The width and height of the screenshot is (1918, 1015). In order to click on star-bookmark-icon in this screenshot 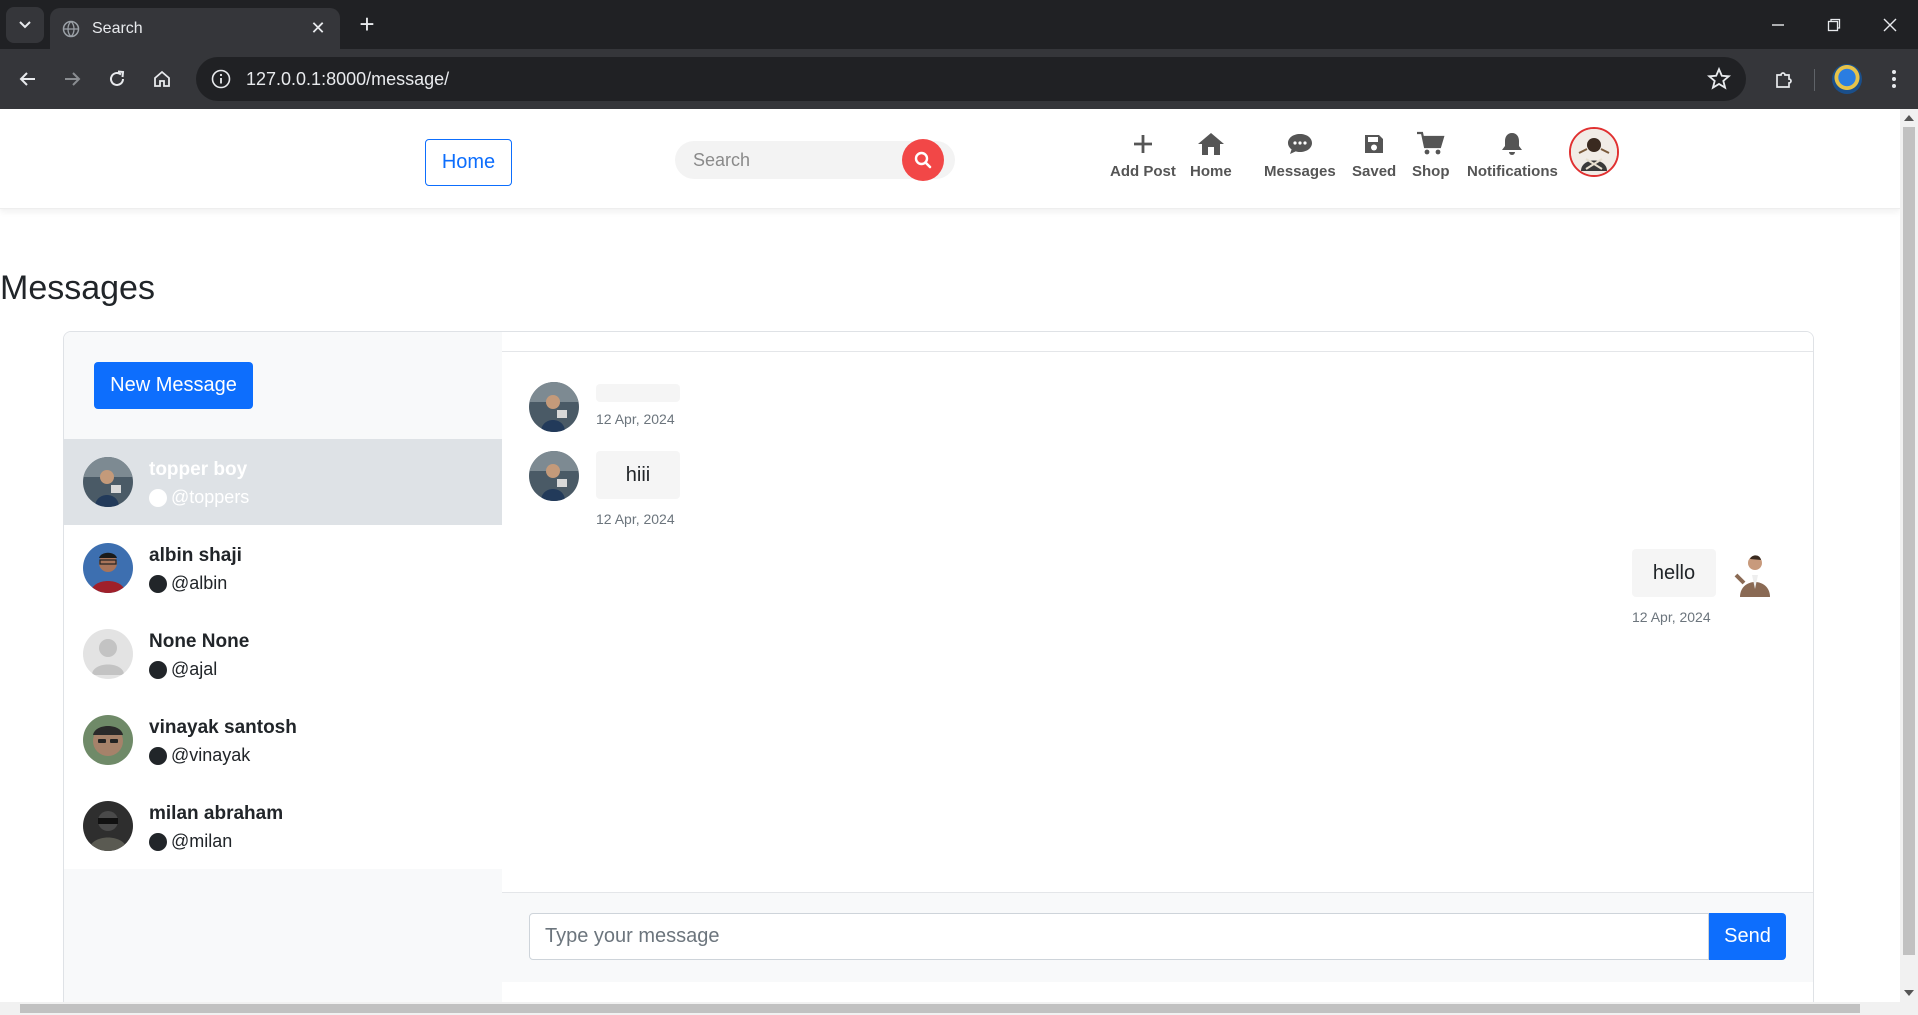, I will do `click(1719, 79)`.